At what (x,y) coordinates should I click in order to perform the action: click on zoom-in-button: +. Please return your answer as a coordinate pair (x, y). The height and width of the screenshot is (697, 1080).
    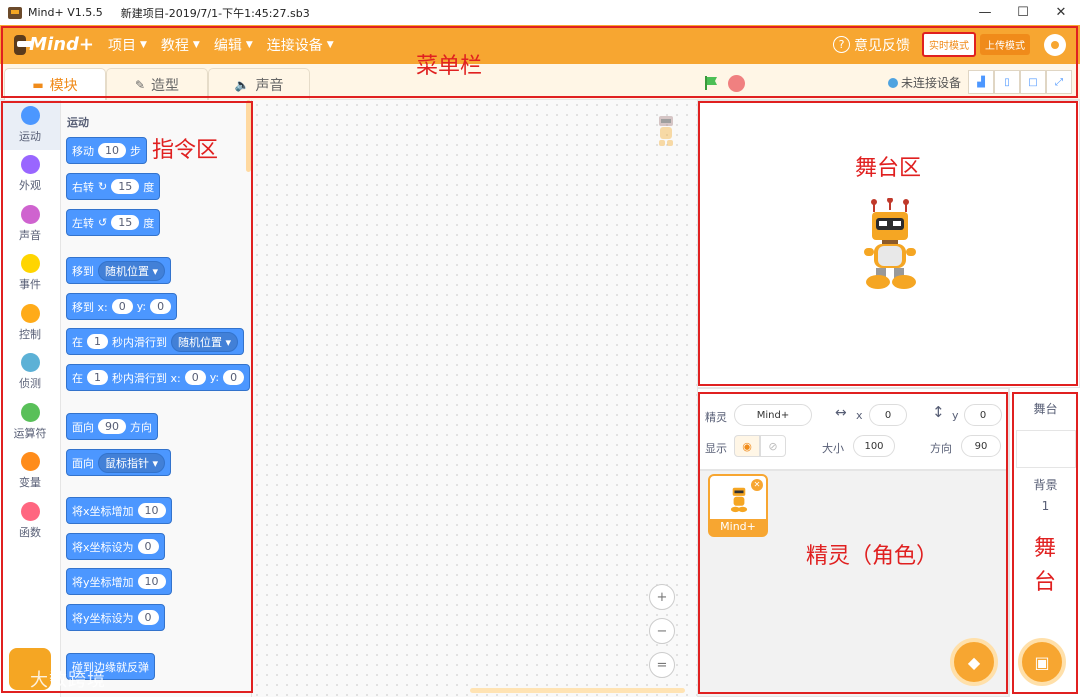
    Looking at the image, I should click on (662, 597).